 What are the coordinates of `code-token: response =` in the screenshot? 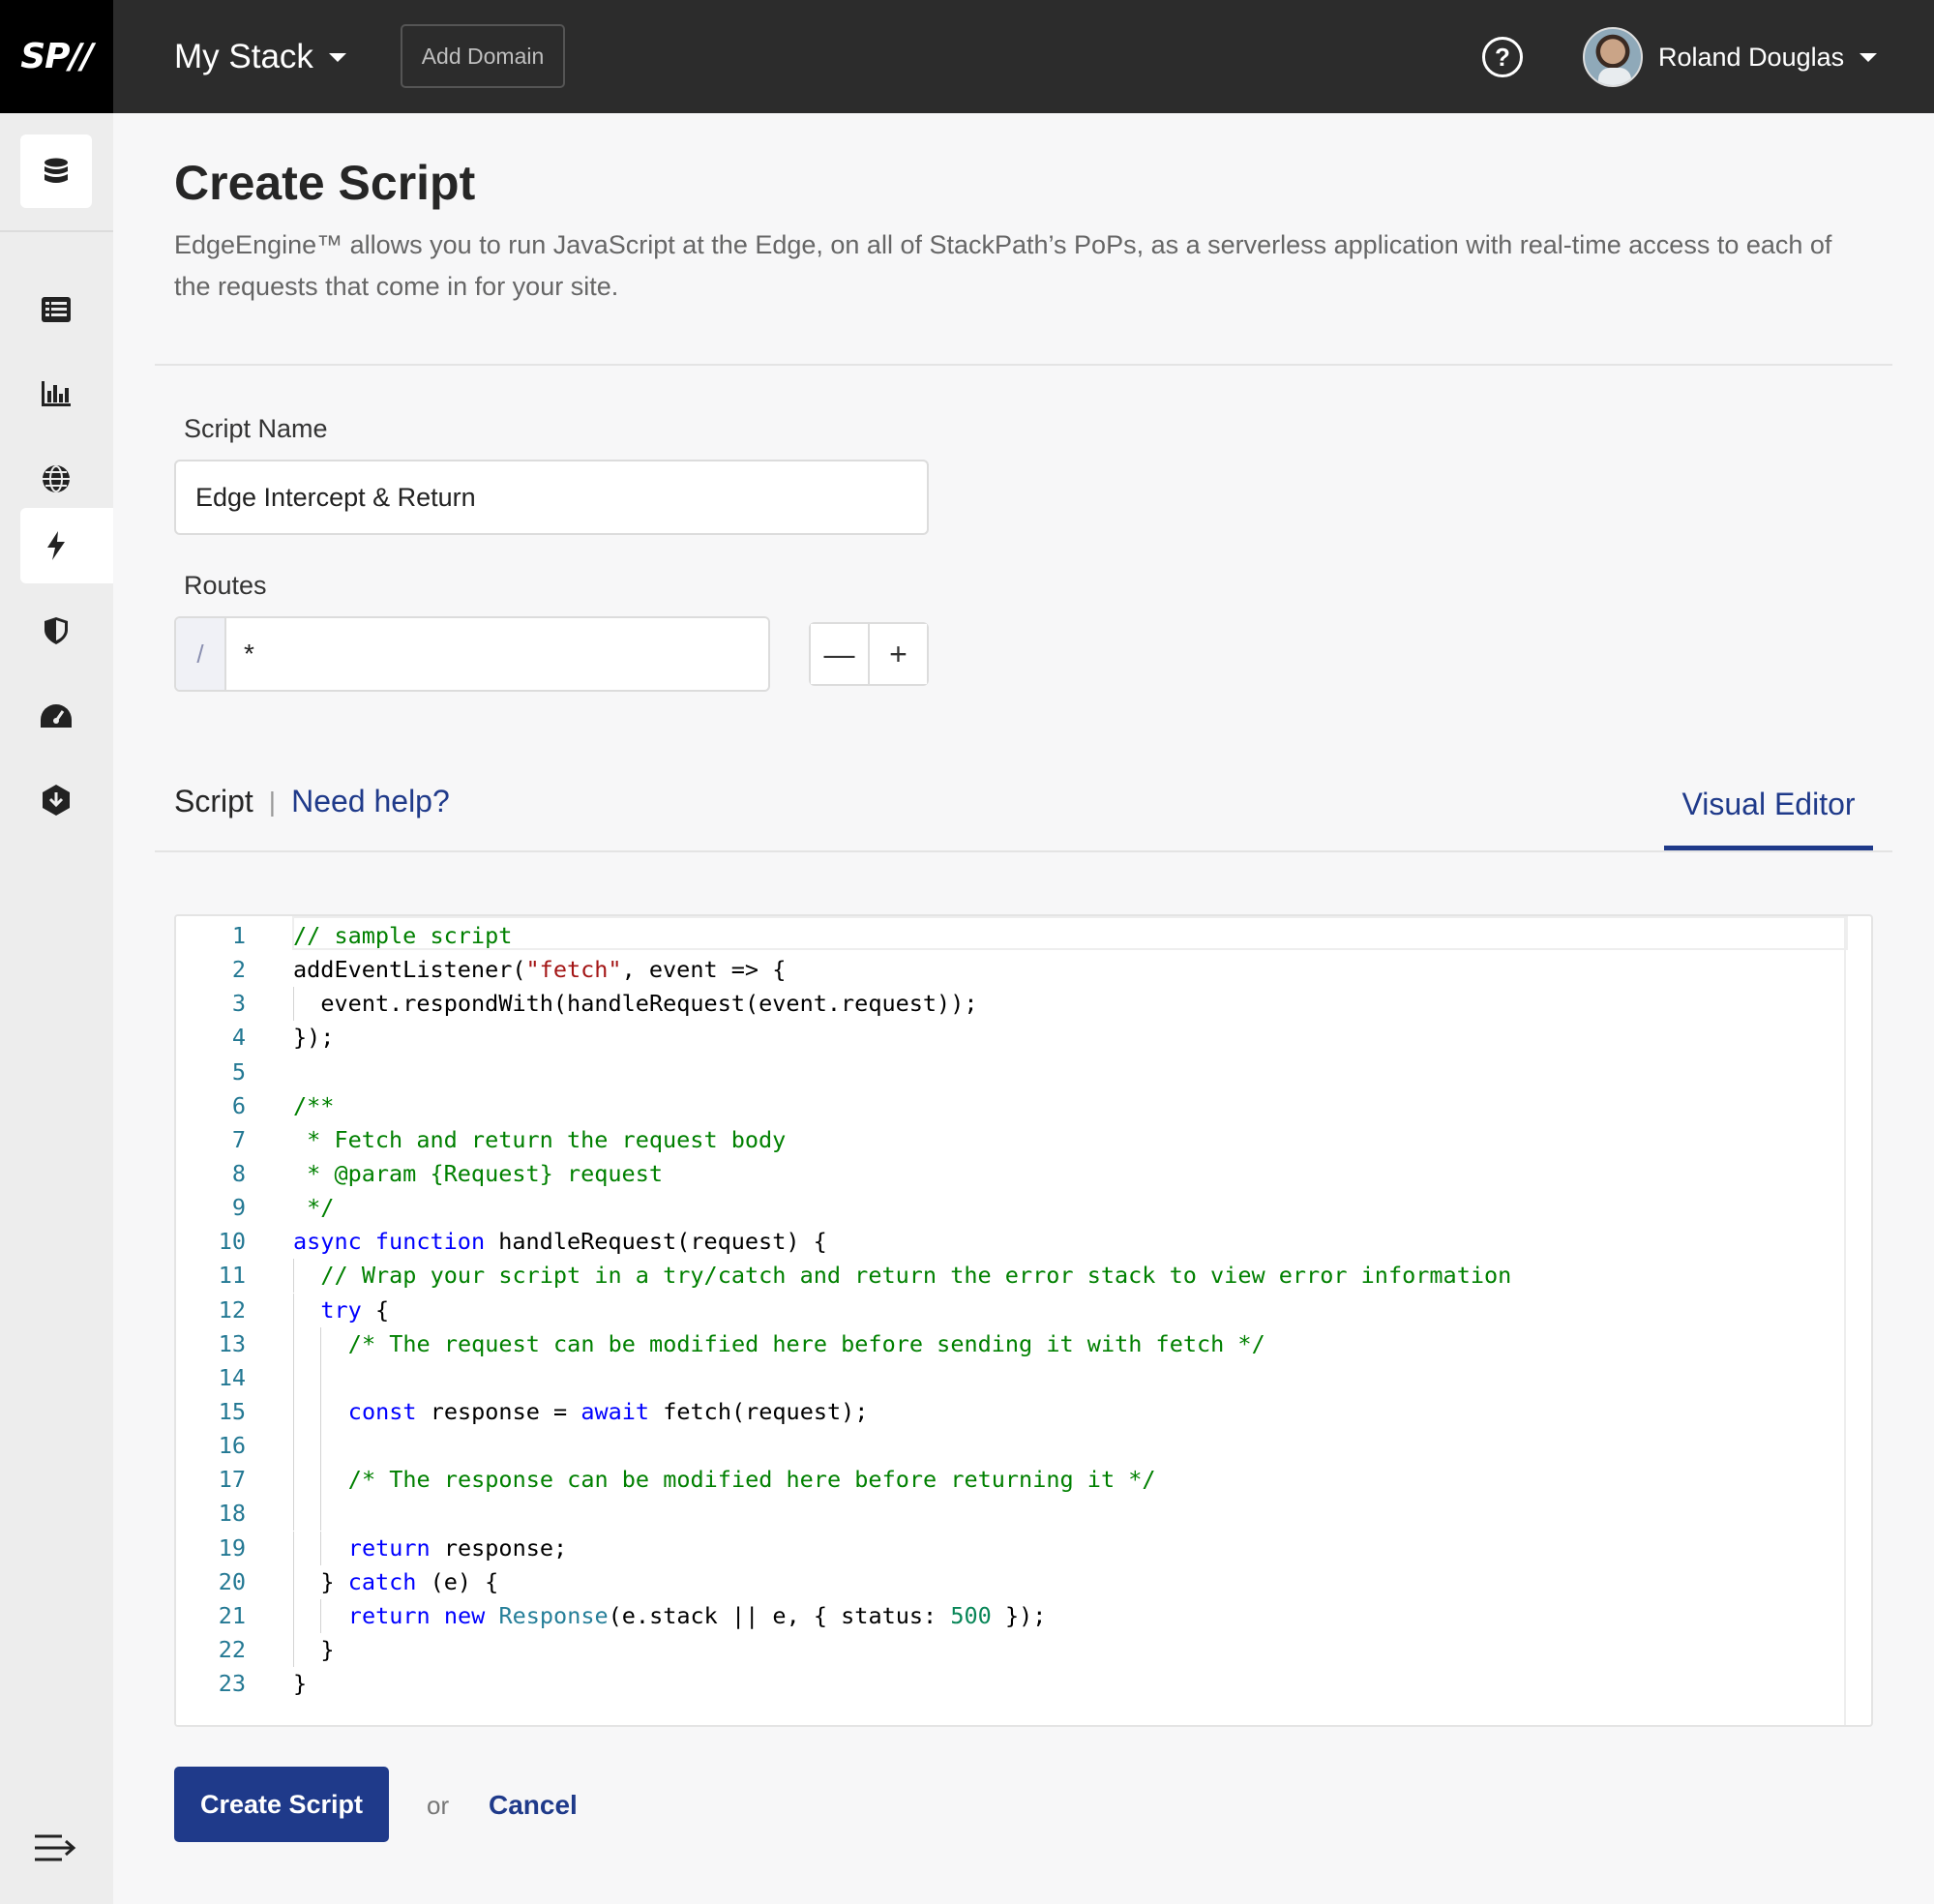 It's located at (499, 1411).